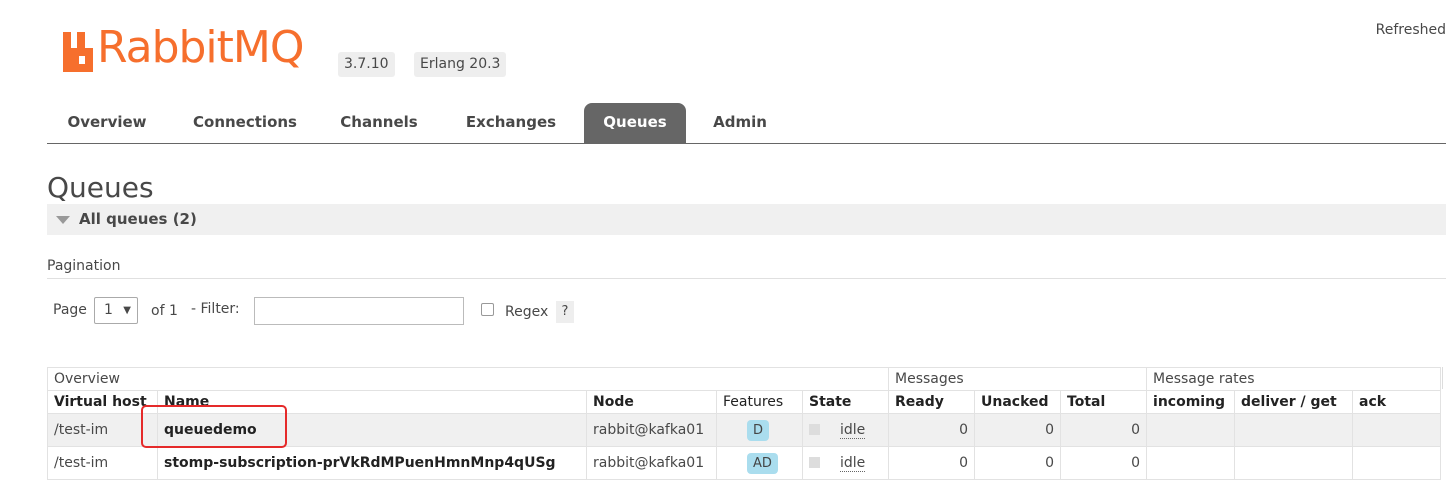 The width and height of the screenshot is (1446, 493). Describe the element at coordinates (1397, 402) in the screenshot. I see `column-header-ack: ack` at that location.